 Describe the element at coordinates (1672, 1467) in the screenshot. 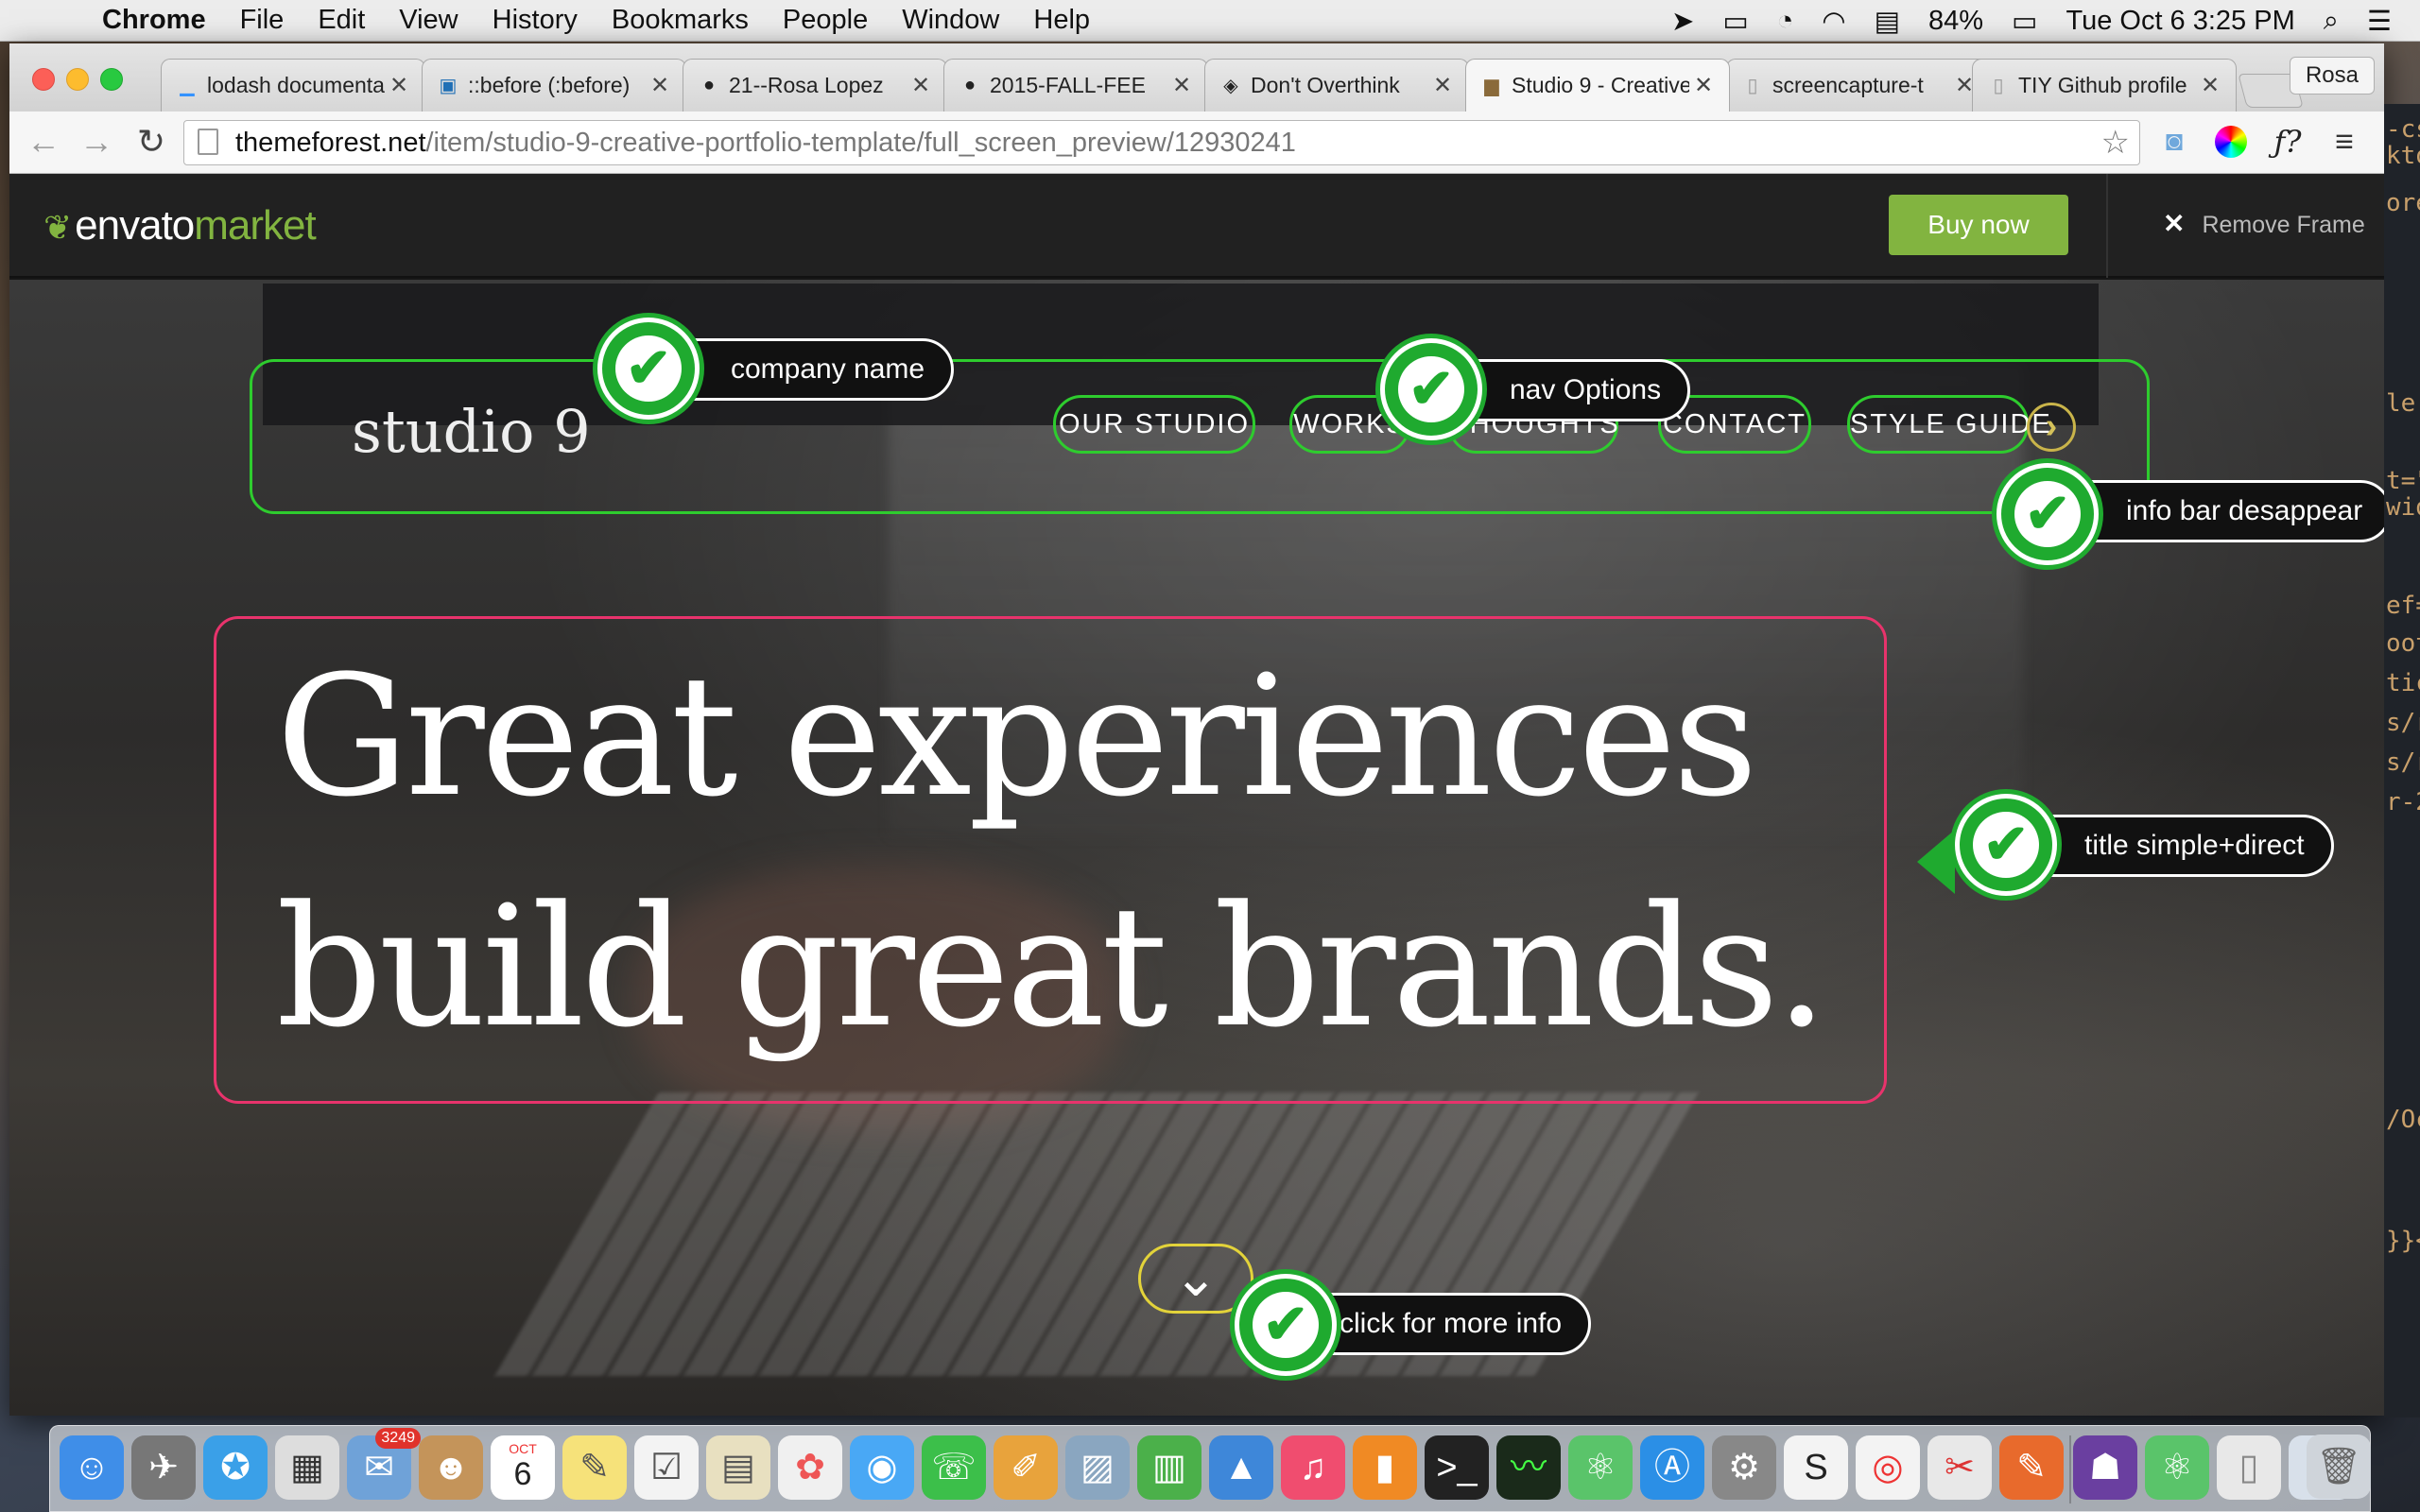

I see `app-store-icon: Ⓐ` at that location.